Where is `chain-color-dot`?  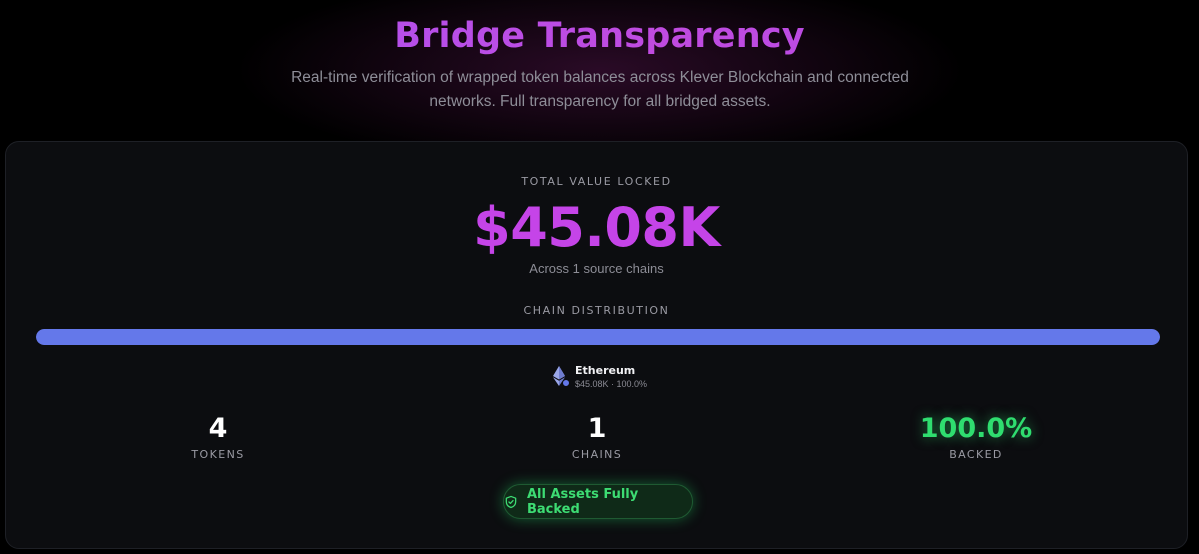 chain-color-dot is located at coordinates (566, 383).